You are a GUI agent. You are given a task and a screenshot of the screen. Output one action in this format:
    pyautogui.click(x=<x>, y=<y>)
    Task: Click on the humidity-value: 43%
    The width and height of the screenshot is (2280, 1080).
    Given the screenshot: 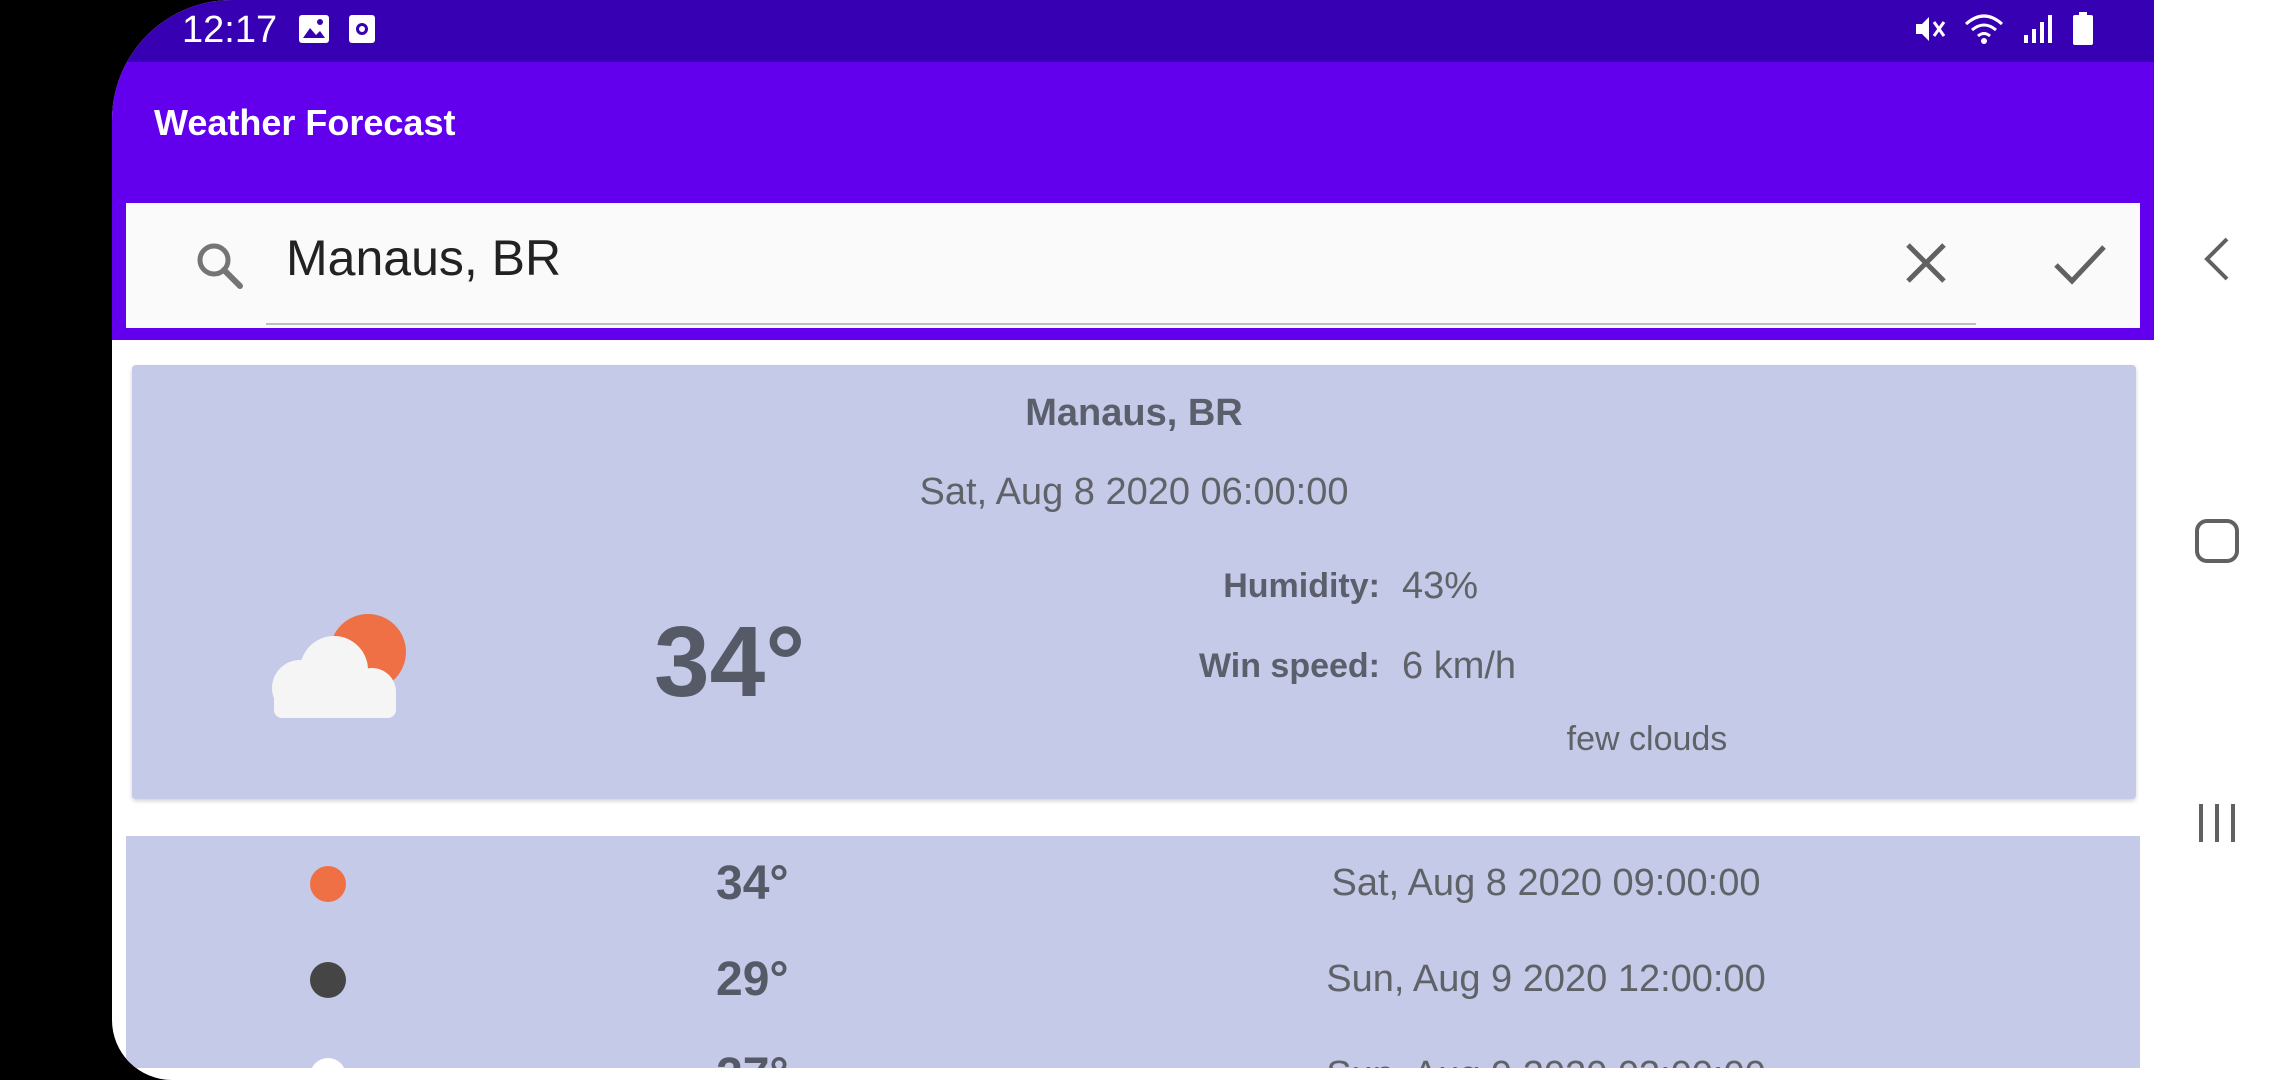 What is the action you would take?
    pyautogui.click(x=1440, y=586)
    